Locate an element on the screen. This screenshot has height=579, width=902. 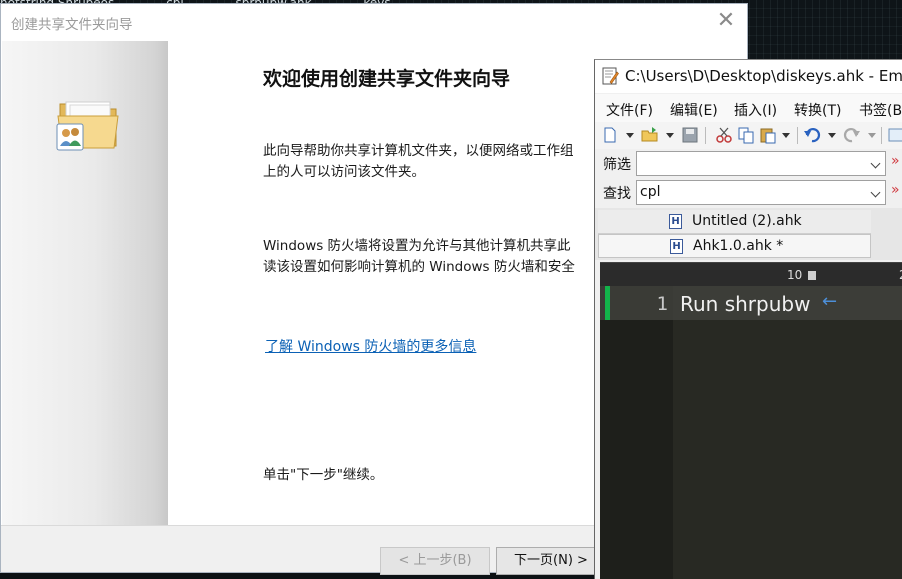
line-number: 1 is located at coordinates (662, 304).